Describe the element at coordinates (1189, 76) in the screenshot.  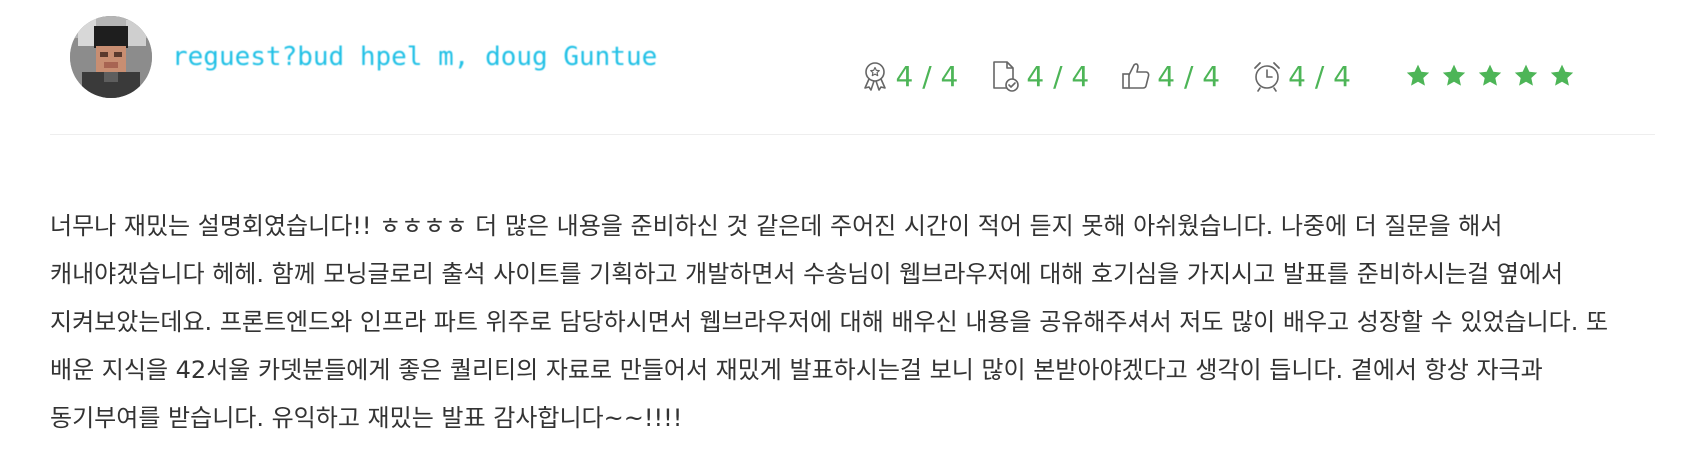
I see `metric-thumbs-value: 4 / 4` at that location.